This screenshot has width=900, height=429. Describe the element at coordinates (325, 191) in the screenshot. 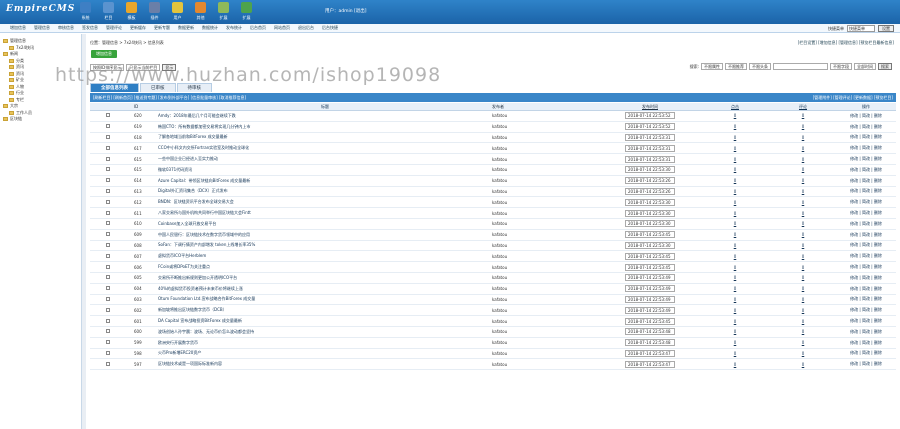

I see `row-title: Digital外汇资讯集合（DCX）正式发布` at that location.